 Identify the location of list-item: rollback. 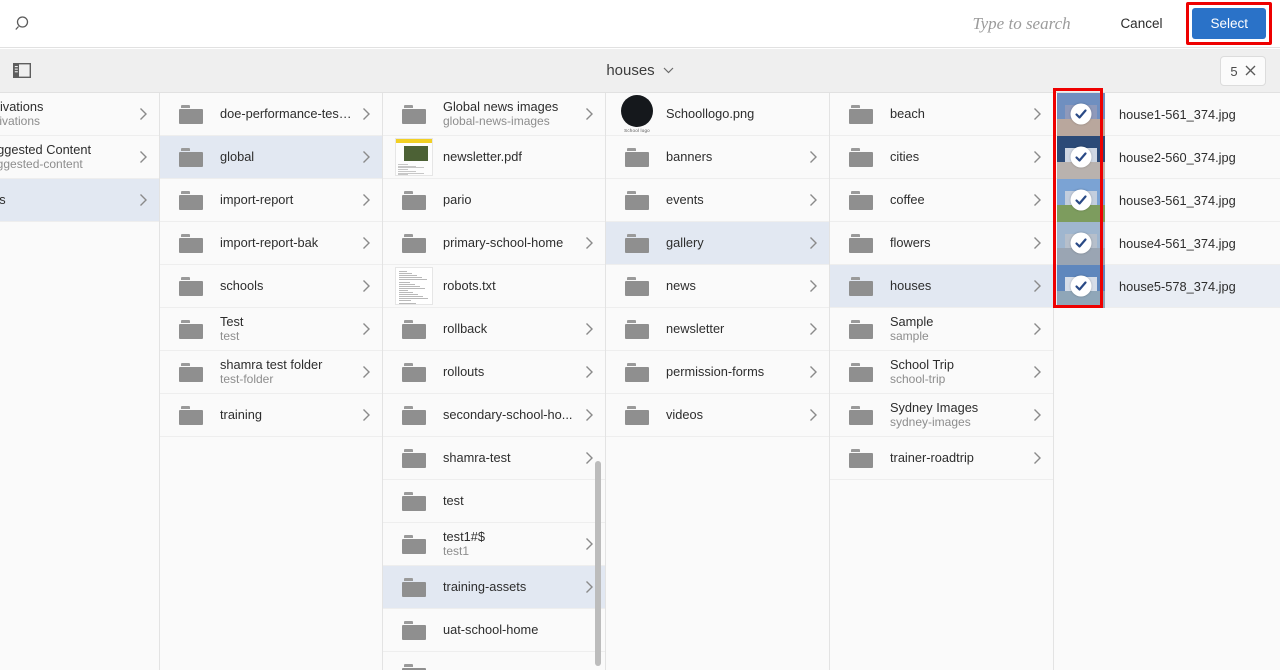
(494, 329).